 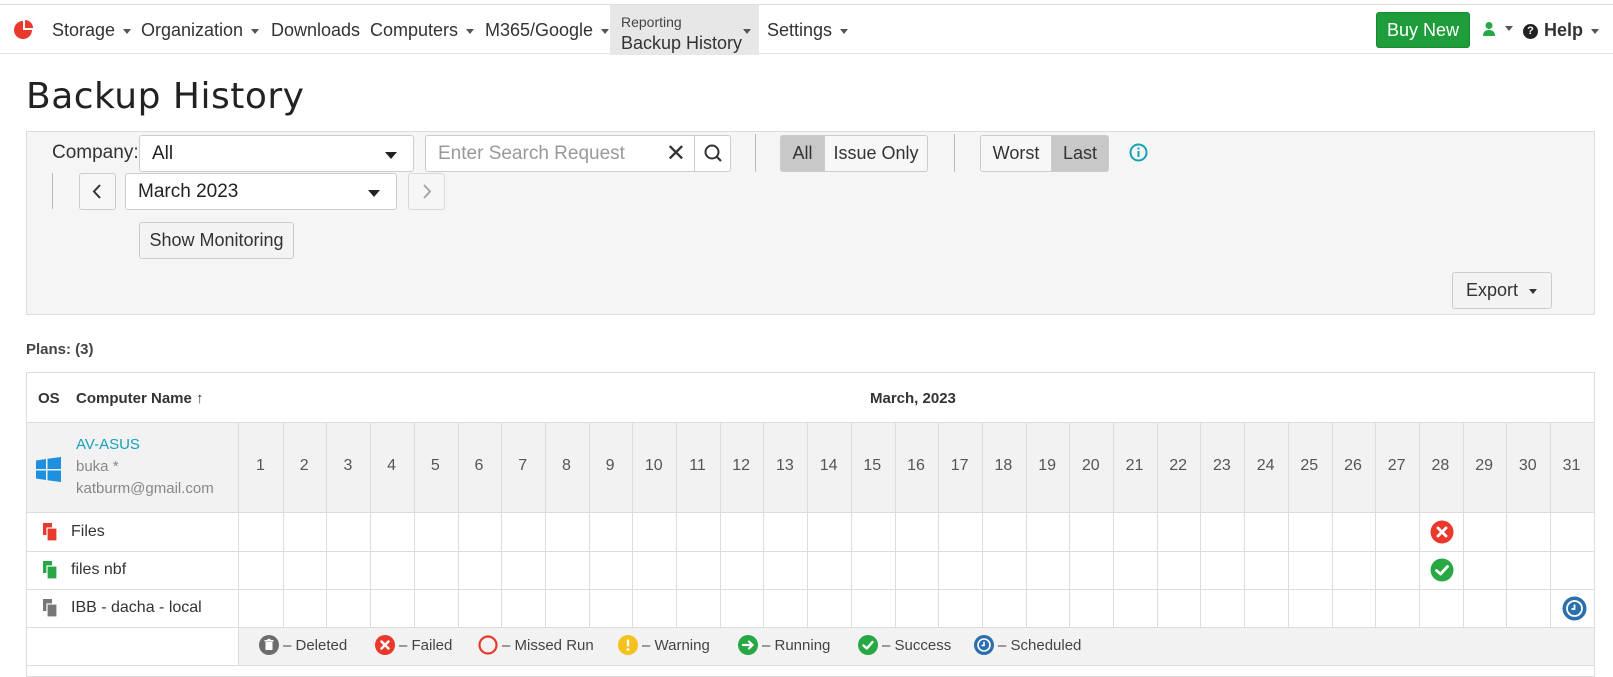 What do you see at coordinates (414, 30) in the screenshot?
I see `nav-computers-label: Computers` at bounding box center [414, 30].